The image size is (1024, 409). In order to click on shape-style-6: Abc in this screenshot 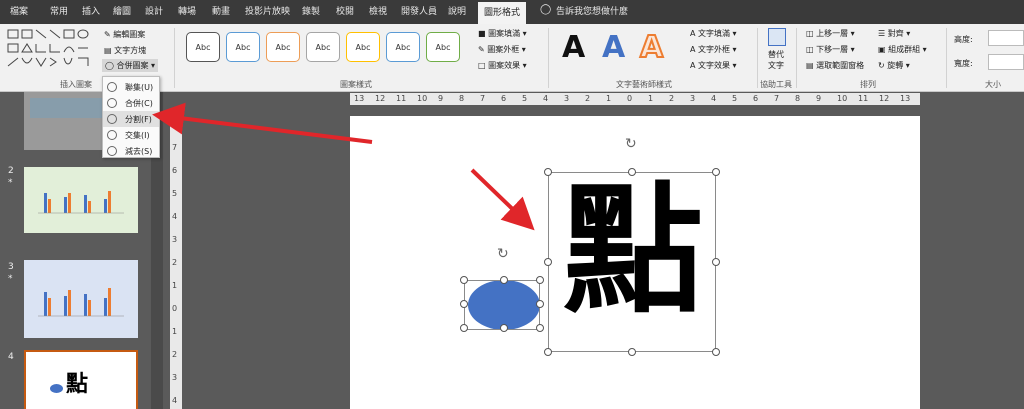, I will do `click(403, 47)`.